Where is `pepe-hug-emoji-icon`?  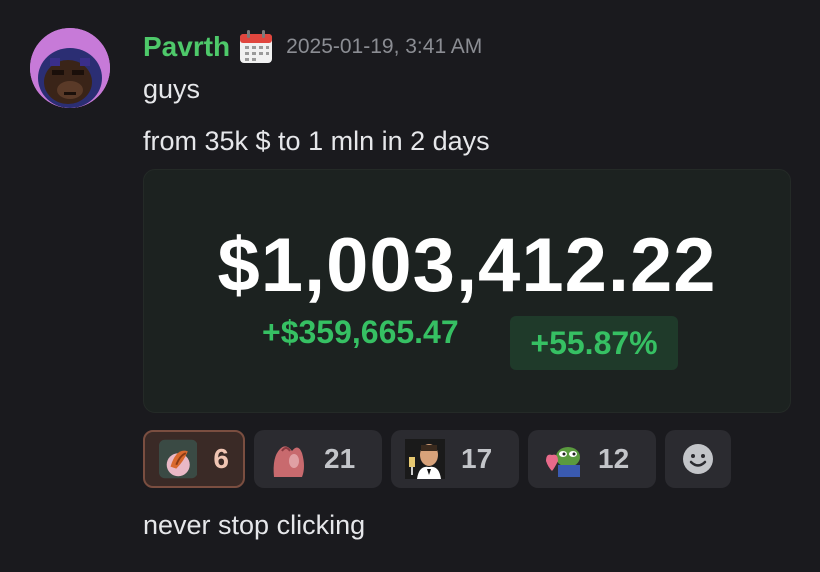
pepe-hug-emoji-icon is located at coordinates (563, 462).